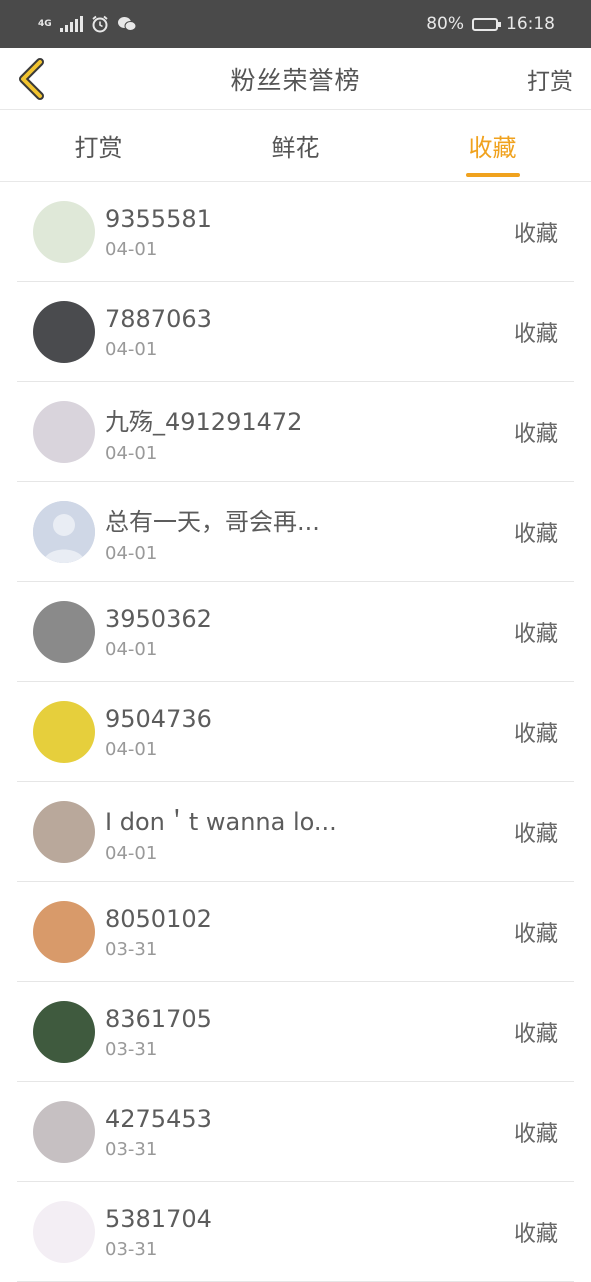 The width and height of the screenshot is (591, 1282). I want to click on fan-name: 8050102, so click(158, 919).